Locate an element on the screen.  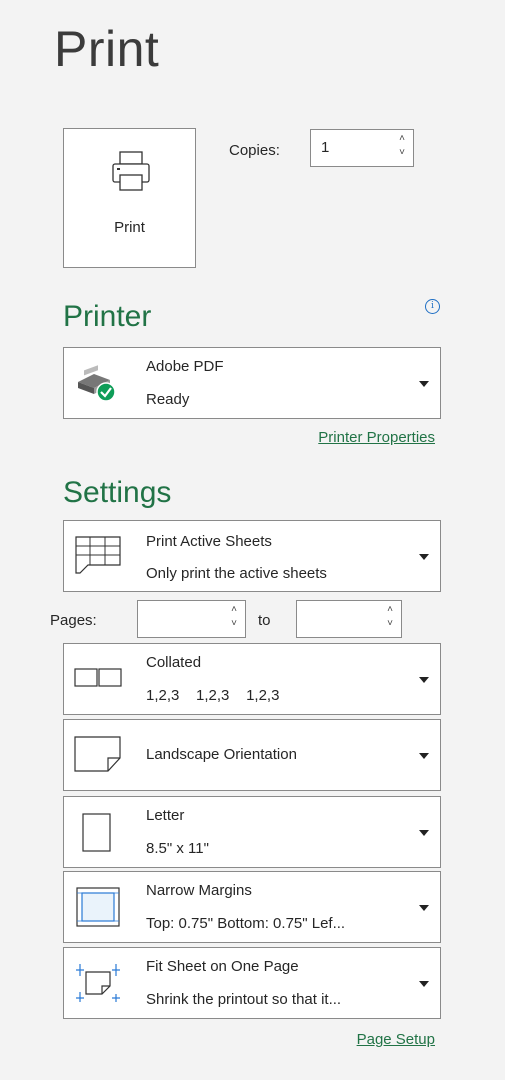
pages-to-label: to is located at coordinates (264, 620).